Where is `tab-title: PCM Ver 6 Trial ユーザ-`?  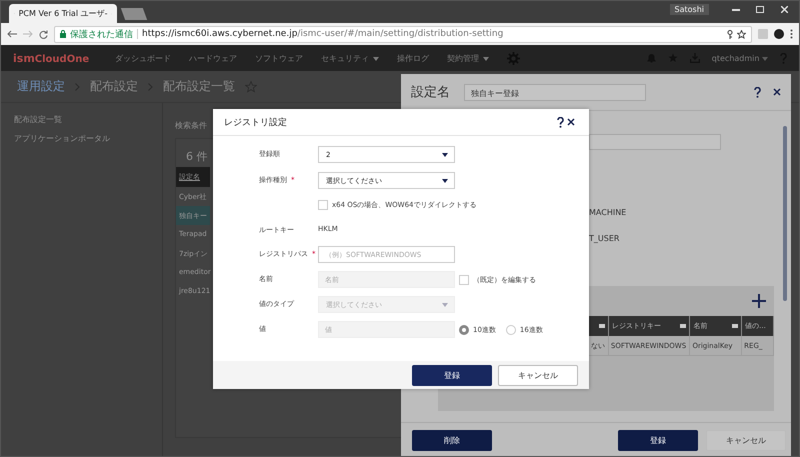 tab-title: PCM Ver 6 Trial ユーザ- is located at coordinates (63, 13).